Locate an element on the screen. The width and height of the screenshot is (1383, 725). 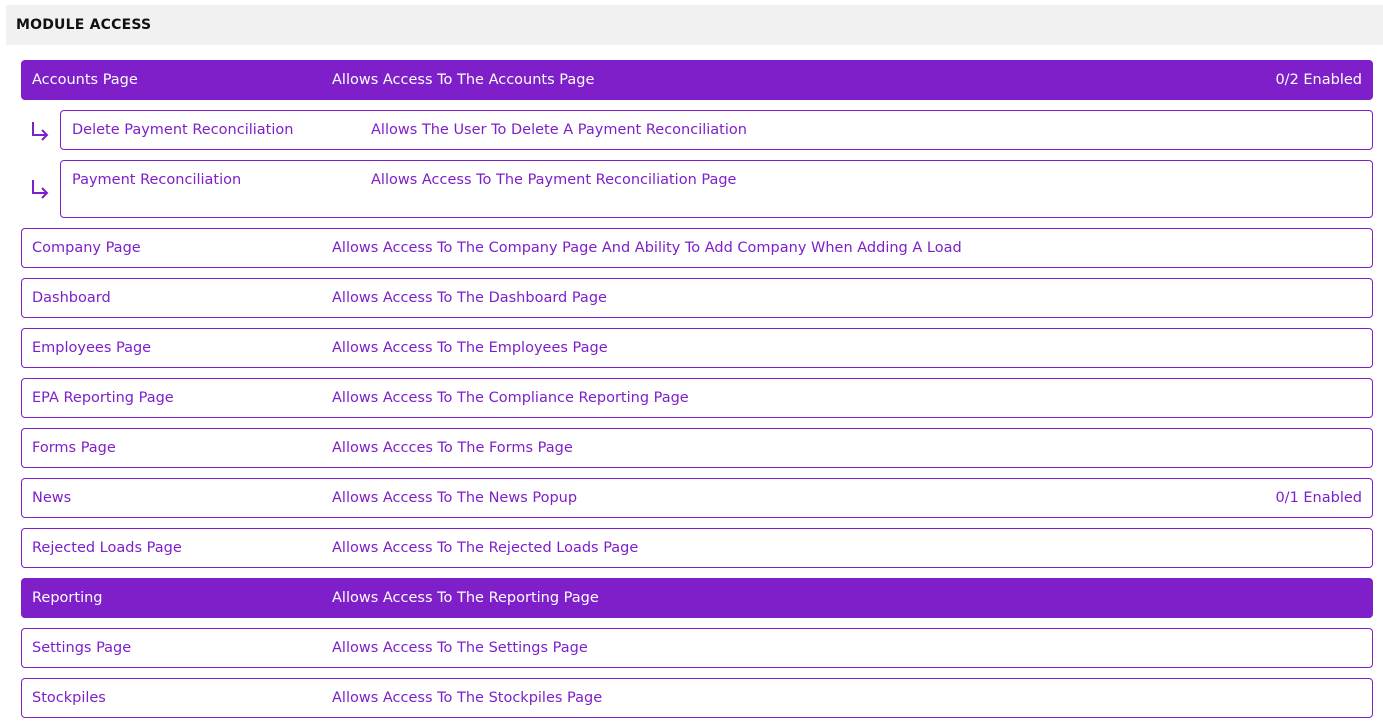
module-enabled-count: 0/2 Enabled is located at coordinates (1318, 80).